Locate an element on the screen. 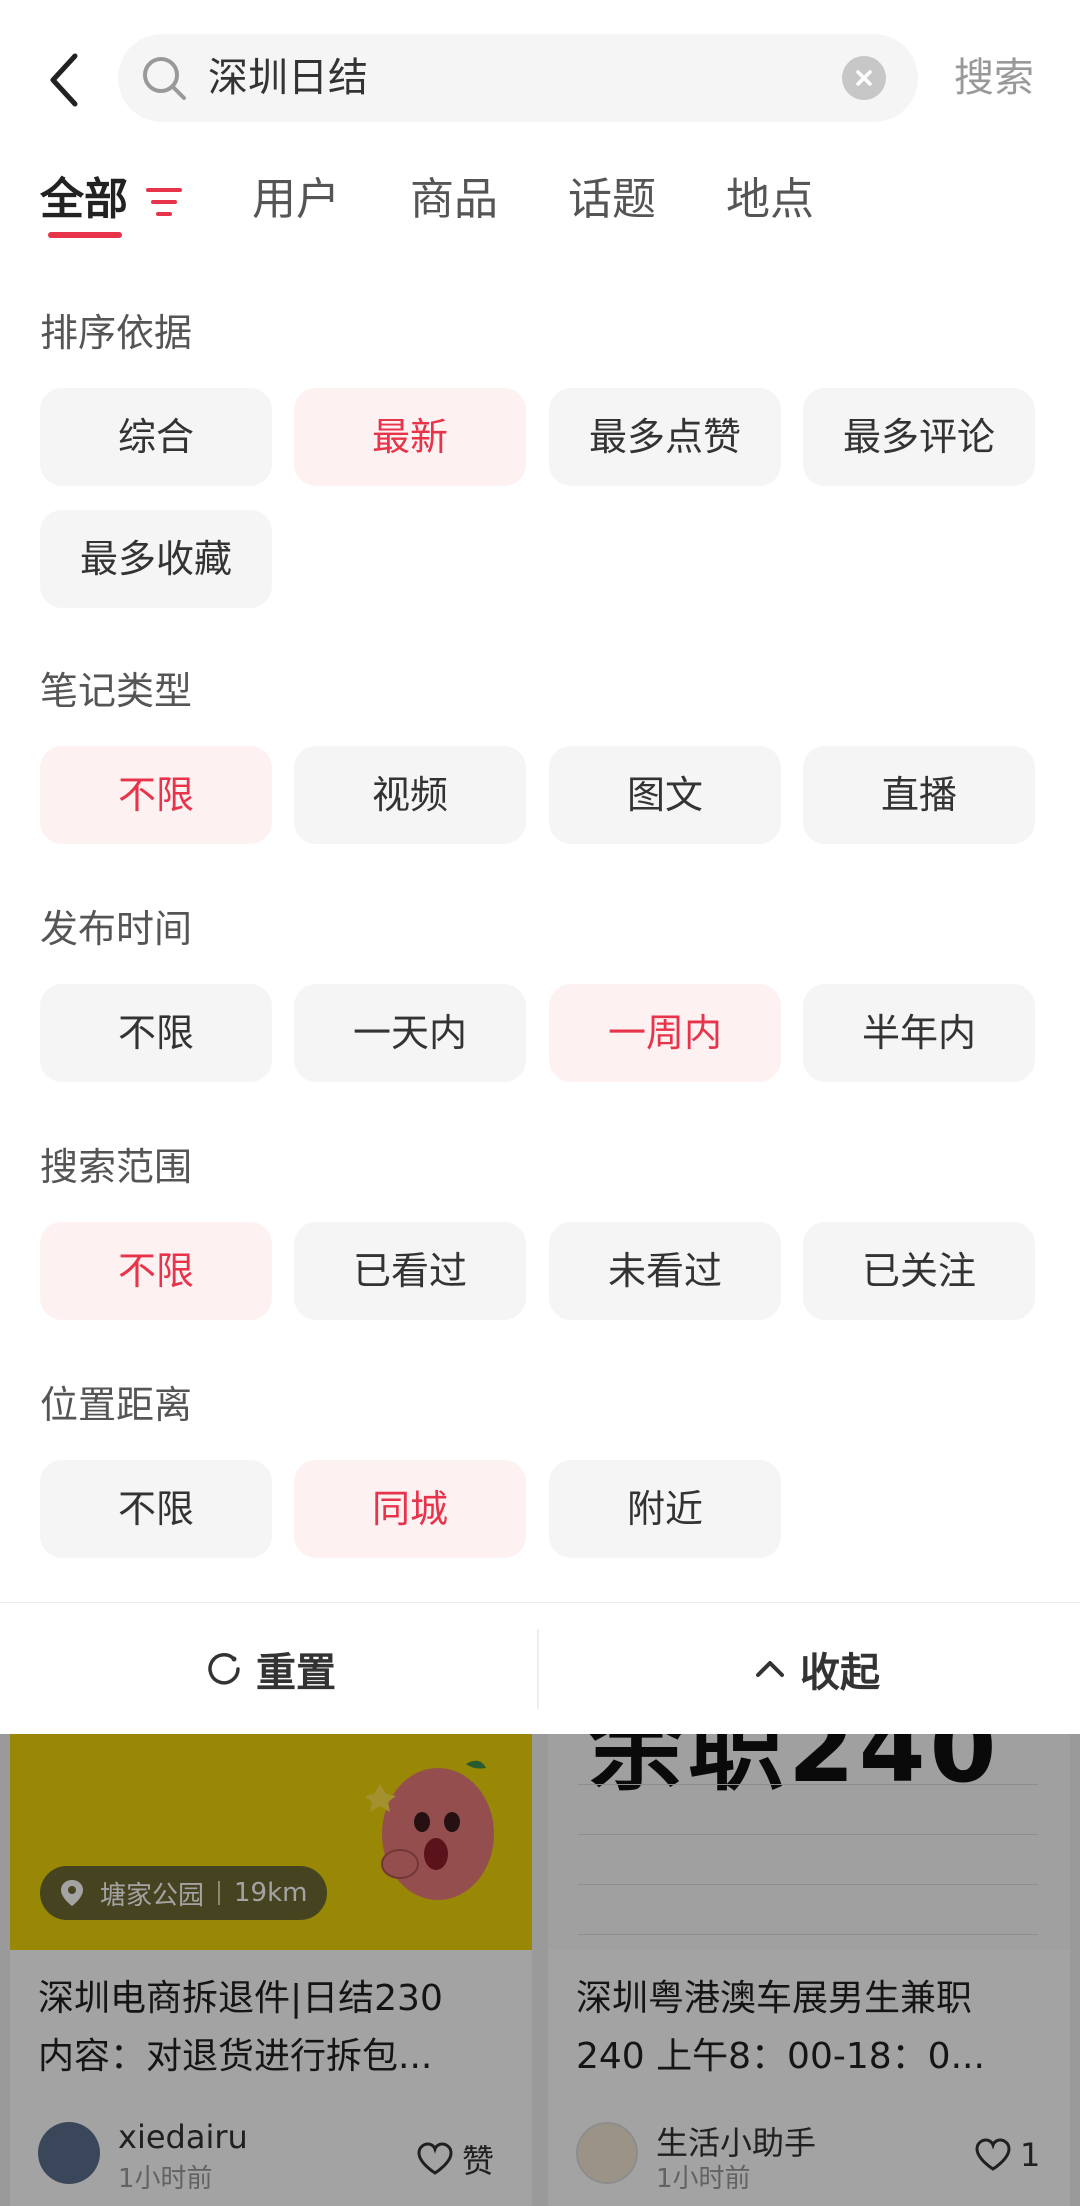 This screenshot has width=1080, height=2206. back-button is located at coordinates (64, 80).